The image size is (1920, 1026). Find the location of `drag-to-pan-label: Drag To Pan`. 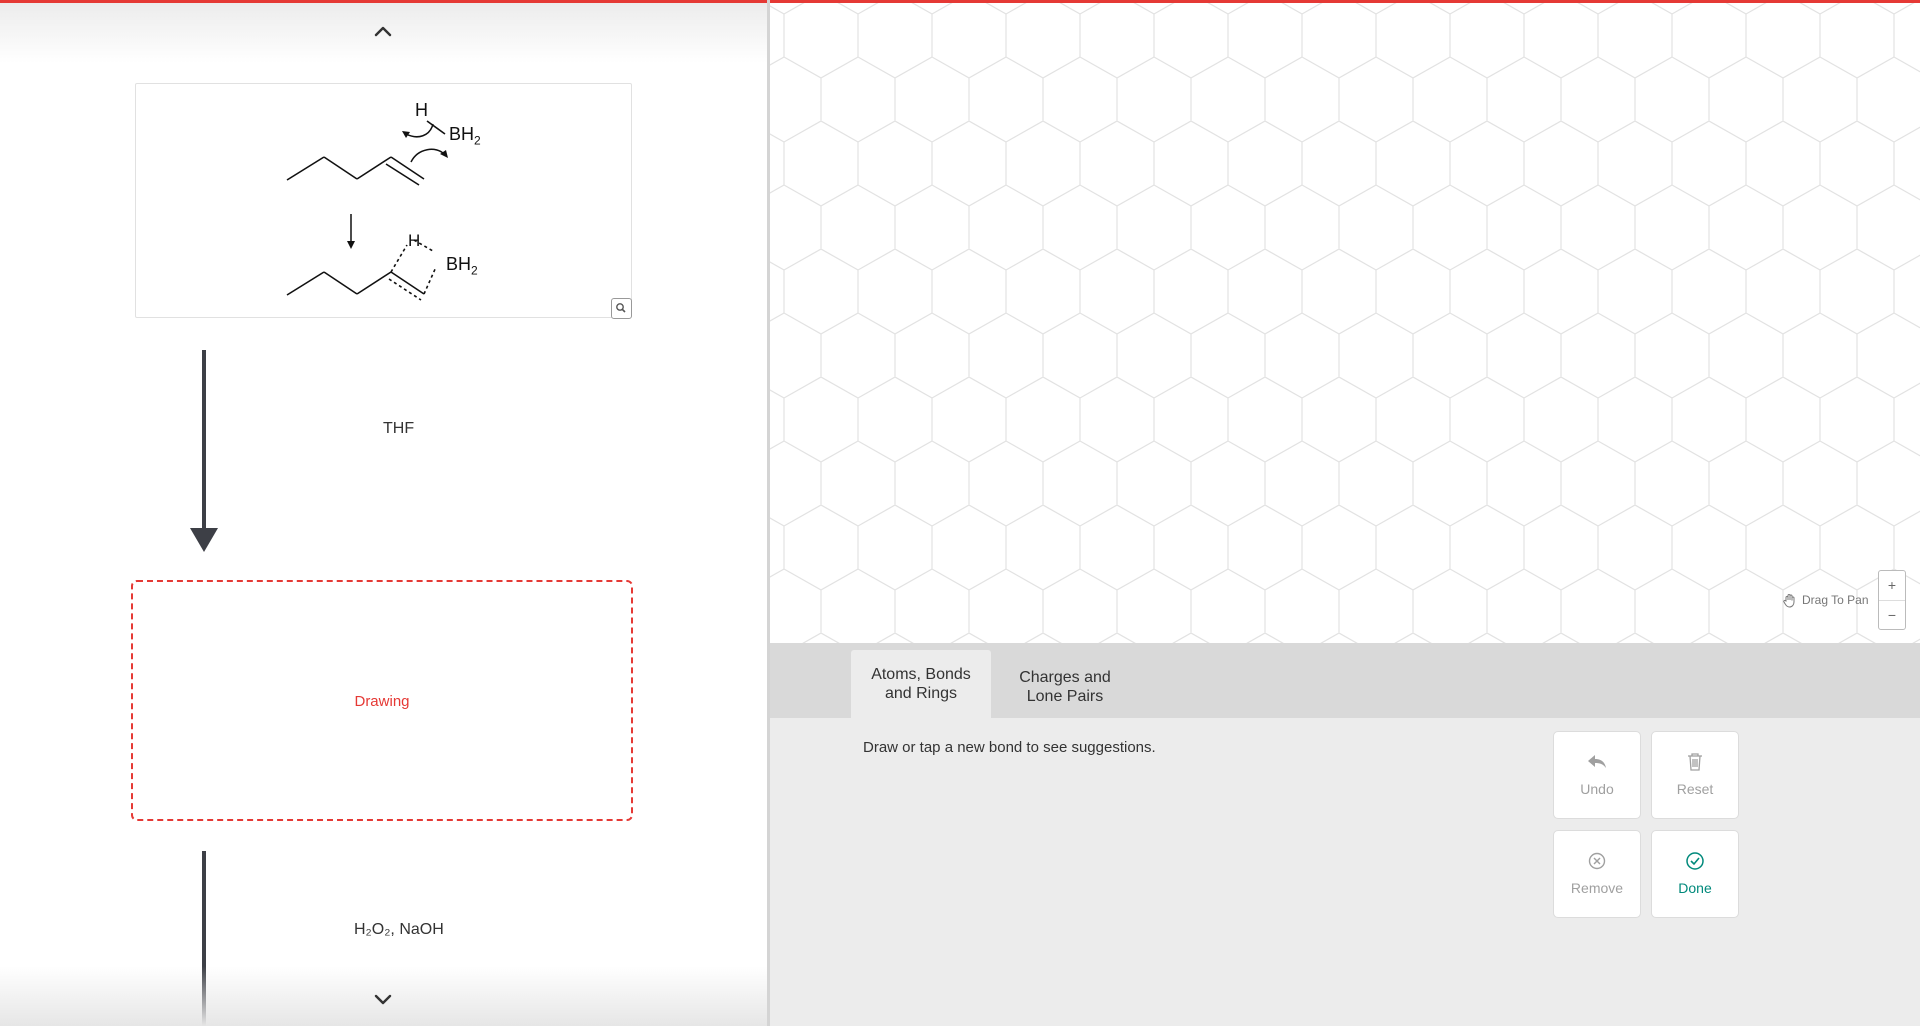

drag-to-pan-label: Drag To Pan is located at coordinates (1835, 600).